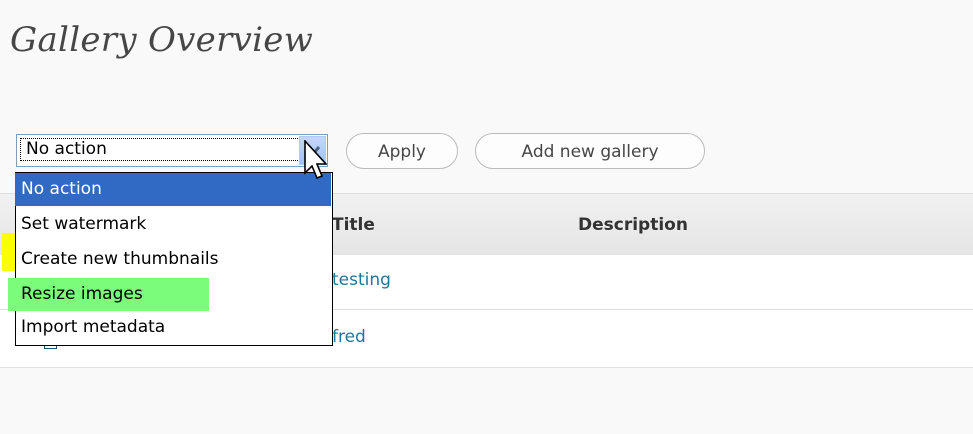 This screenshot has width=973, height=434. I want to click on dropdown-option-create-new-thumbnails: Create new thumbnails, so click(117, 259).